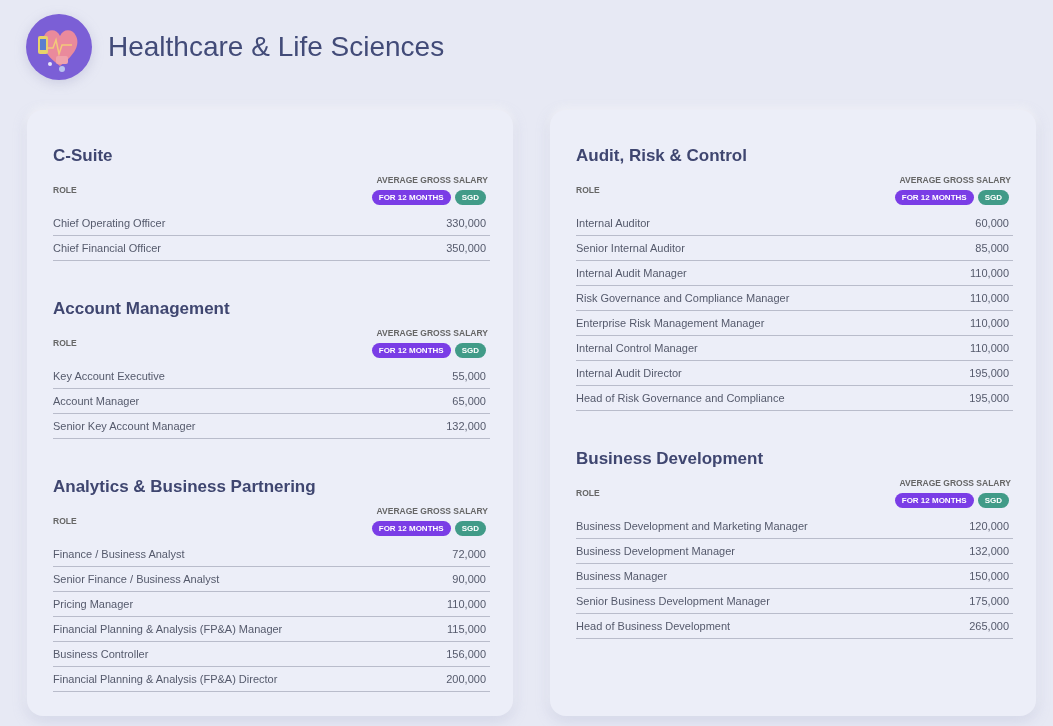  I want to click on section-title: Account Management, so click(142, 309).